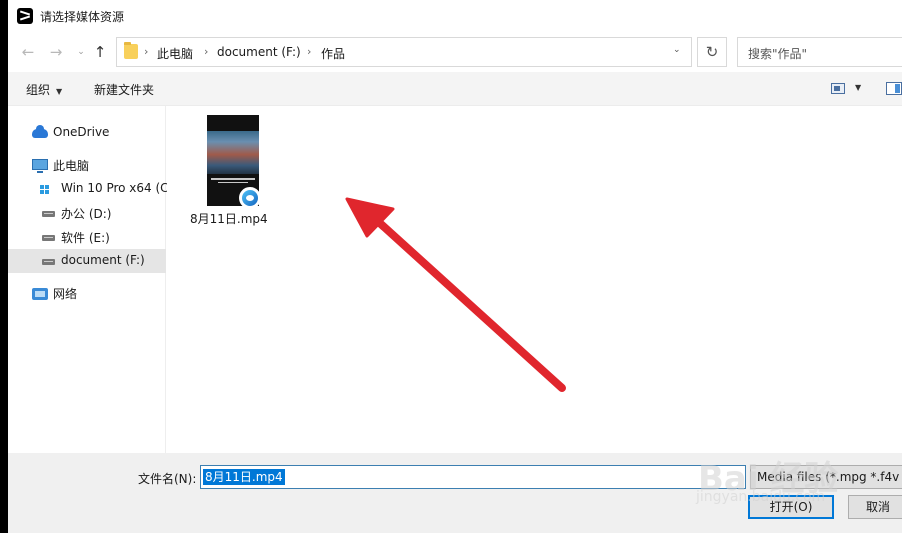 The width and height of the screenshot is (902, 533). What do you see at coordinates (82, 17) in the screenshot?
I see `window-title: 请选择媒体资源` at bounding box center [82, 17].